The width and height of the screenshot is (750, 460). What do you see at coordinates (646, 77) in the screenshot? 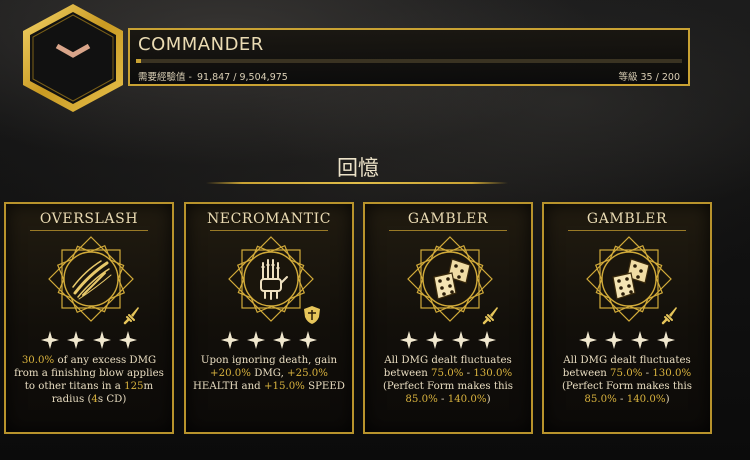
I see `level-current: 35` at bounding box center [646, 77].